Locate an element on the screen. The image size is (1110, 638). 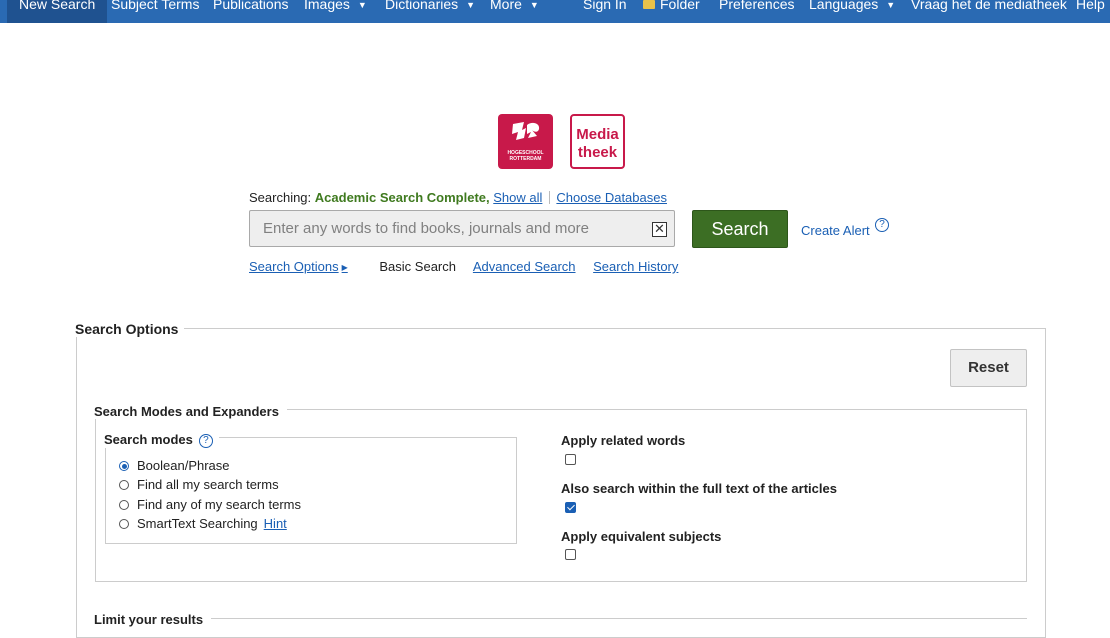
search-options-link: Search Options ▶ is located at coordinates (305, 266).